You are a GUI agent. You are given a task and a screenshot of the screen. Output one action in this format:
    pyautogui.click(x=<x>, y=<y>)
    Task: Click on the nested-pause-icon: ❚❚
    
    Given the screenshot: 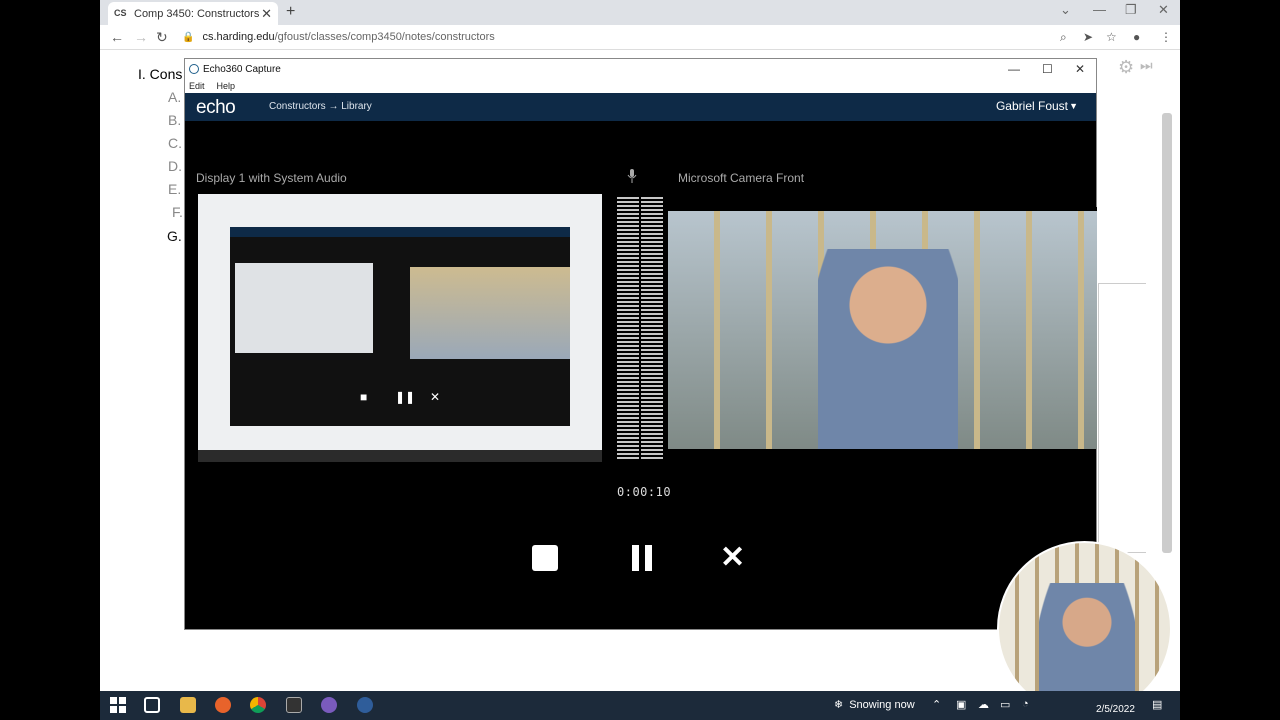 What is the action you would take?
    pyautogui.click(x=405, y=397)
    